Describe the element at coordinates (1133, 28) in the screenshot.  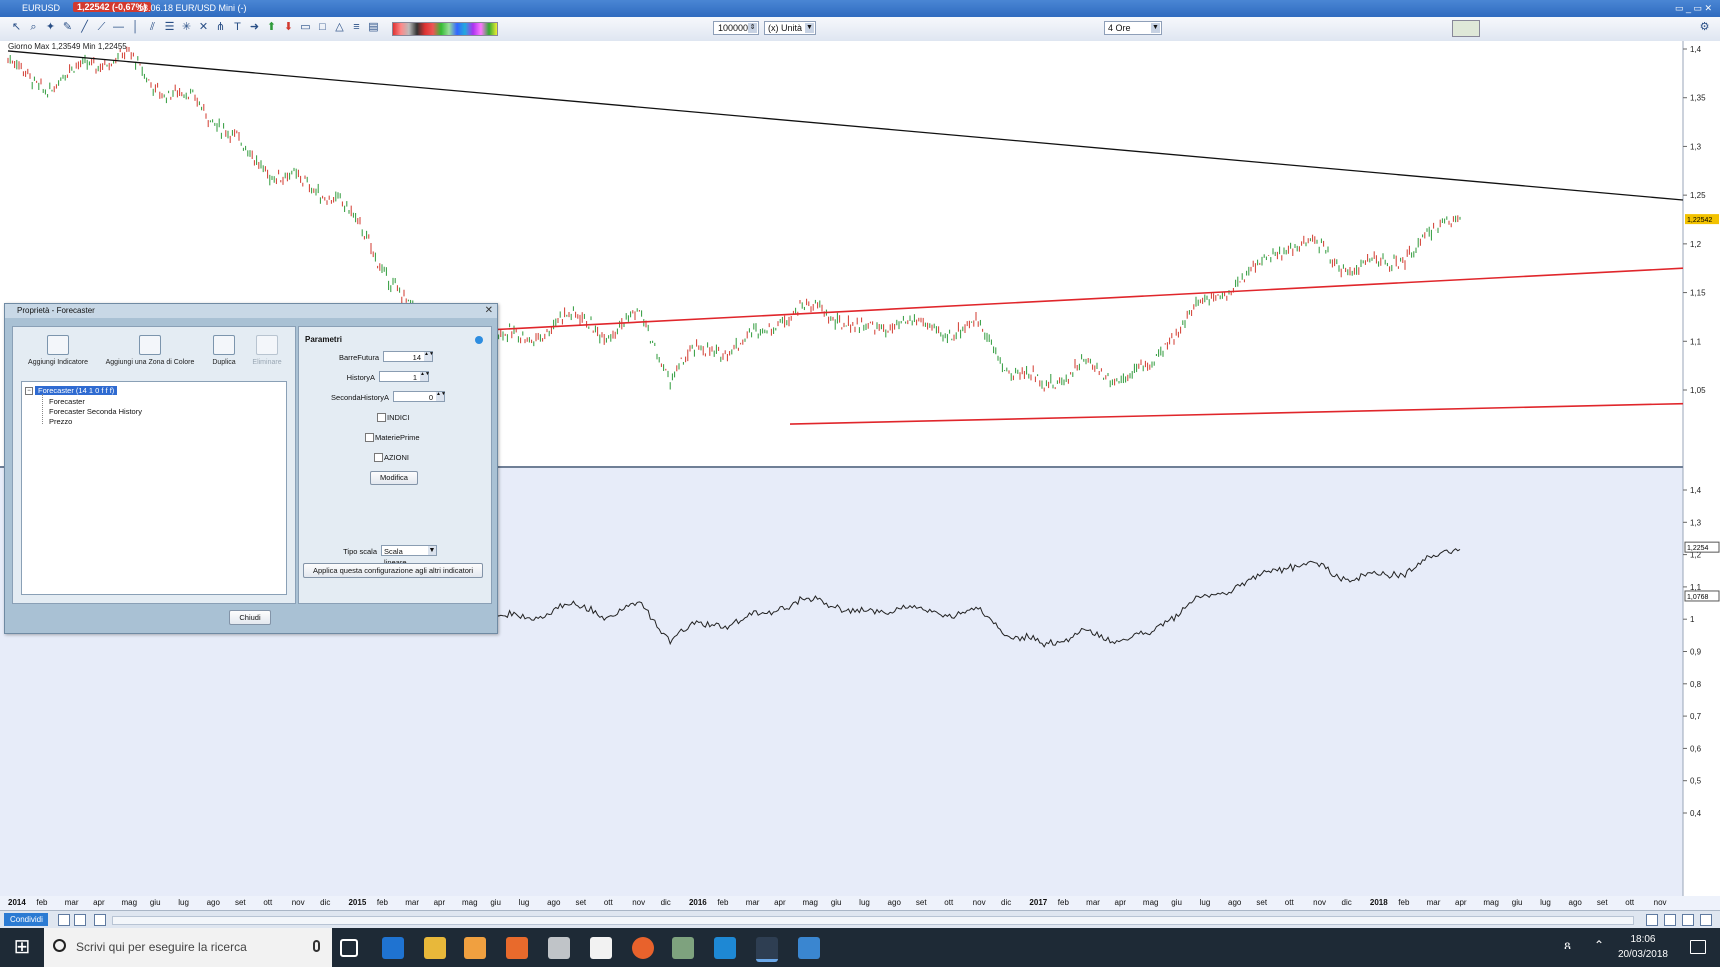
I see `timeframe-select: 4 Ore ▼` at that location.